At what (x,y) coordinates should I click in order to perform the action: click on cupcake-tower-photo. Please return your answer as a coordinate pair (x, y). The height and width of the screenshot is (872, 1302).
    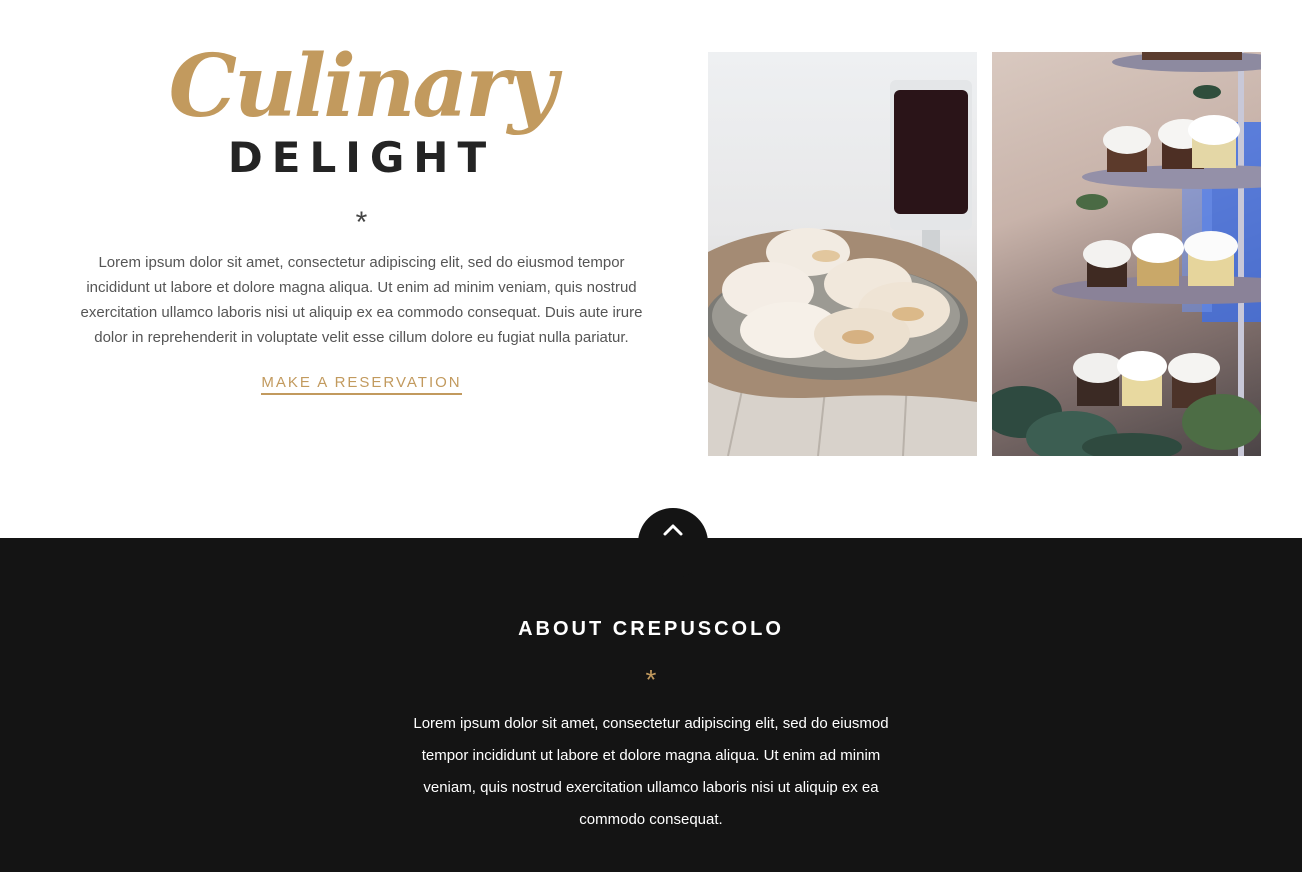
    Looking at the image, I should click on (1126, 254).